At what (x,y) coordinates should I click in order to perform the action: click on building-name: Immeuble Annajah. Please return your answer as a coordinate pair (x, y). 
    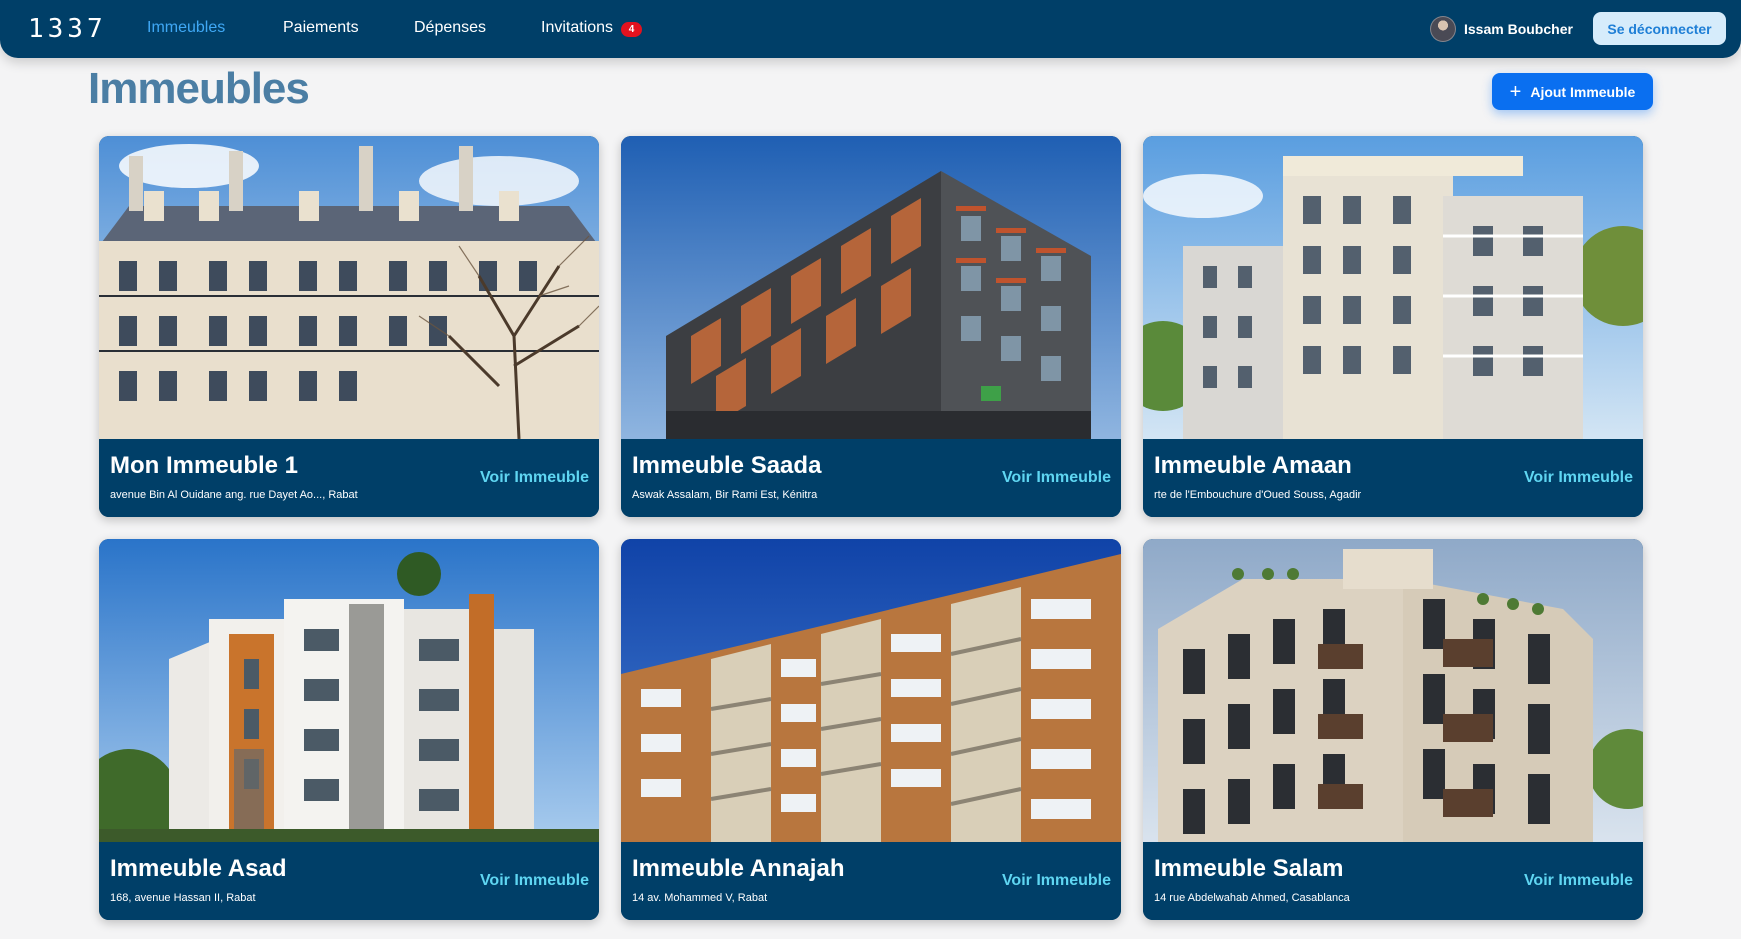
    Looking at the image, I should click on (738, 868).